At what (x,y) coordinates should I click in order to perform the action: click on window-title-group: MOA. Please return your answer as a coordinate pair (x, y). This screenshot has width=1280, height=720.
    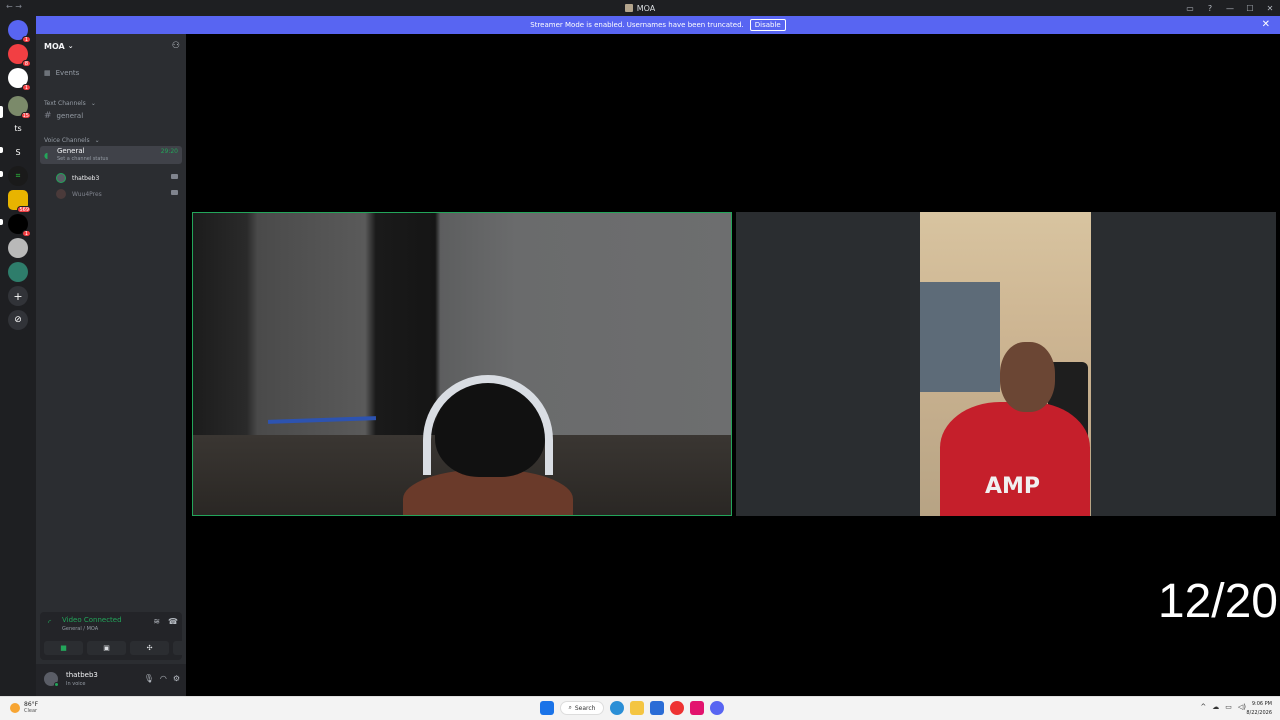
    Looking at the image, I should click on (640, 8).